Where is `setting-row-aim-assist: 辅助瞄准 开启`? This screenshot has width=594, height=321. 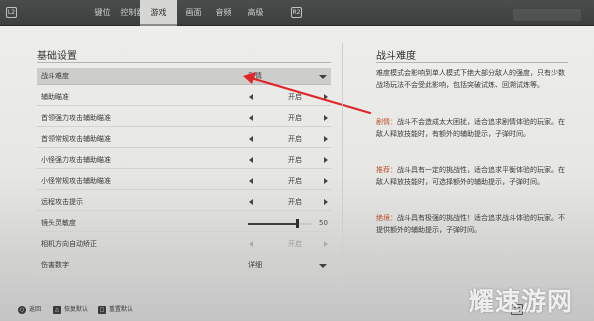 setting-row-aim-assist: 辅助瞄准 开启 is located at coordinates (184, 97).